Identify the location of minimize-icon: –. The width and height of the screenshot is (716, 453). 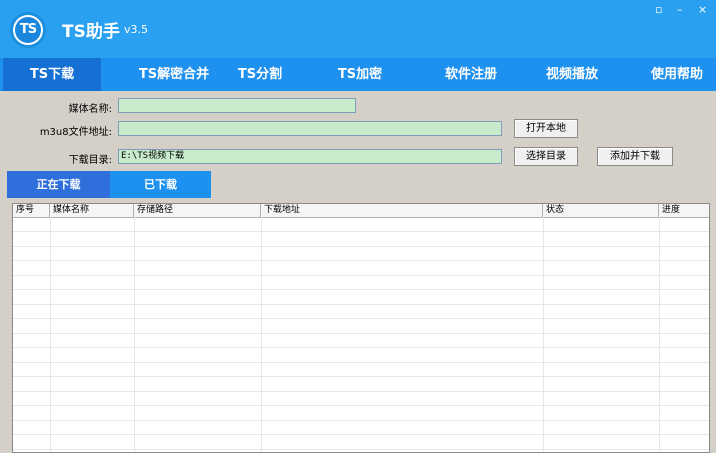
(680, 9).